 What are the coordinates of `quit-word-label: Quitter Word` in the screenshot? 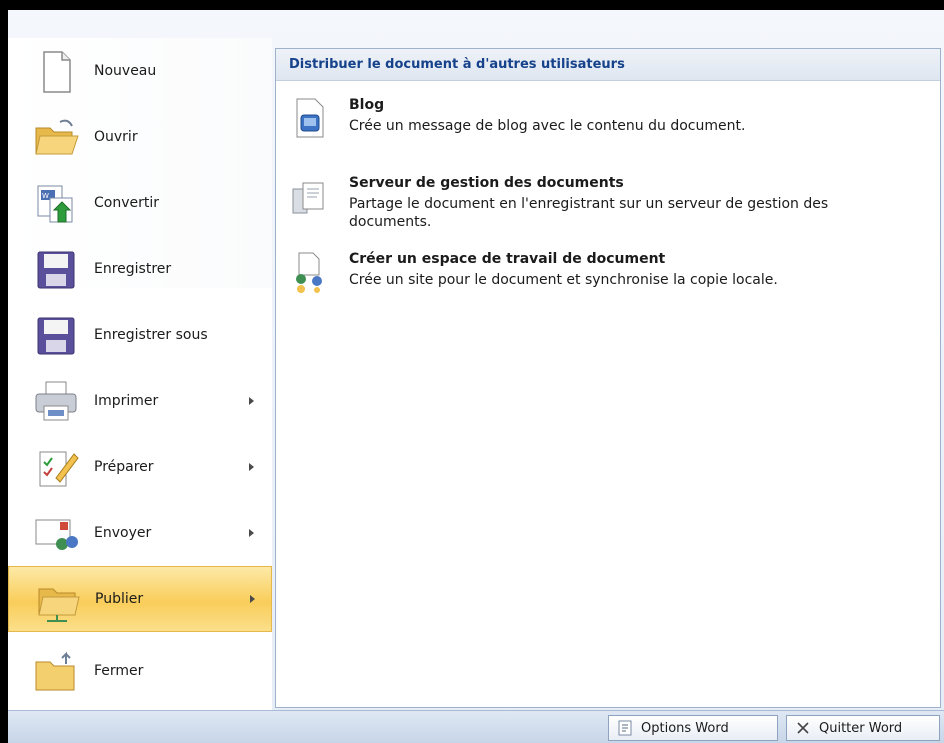 It's located at (861, 728).